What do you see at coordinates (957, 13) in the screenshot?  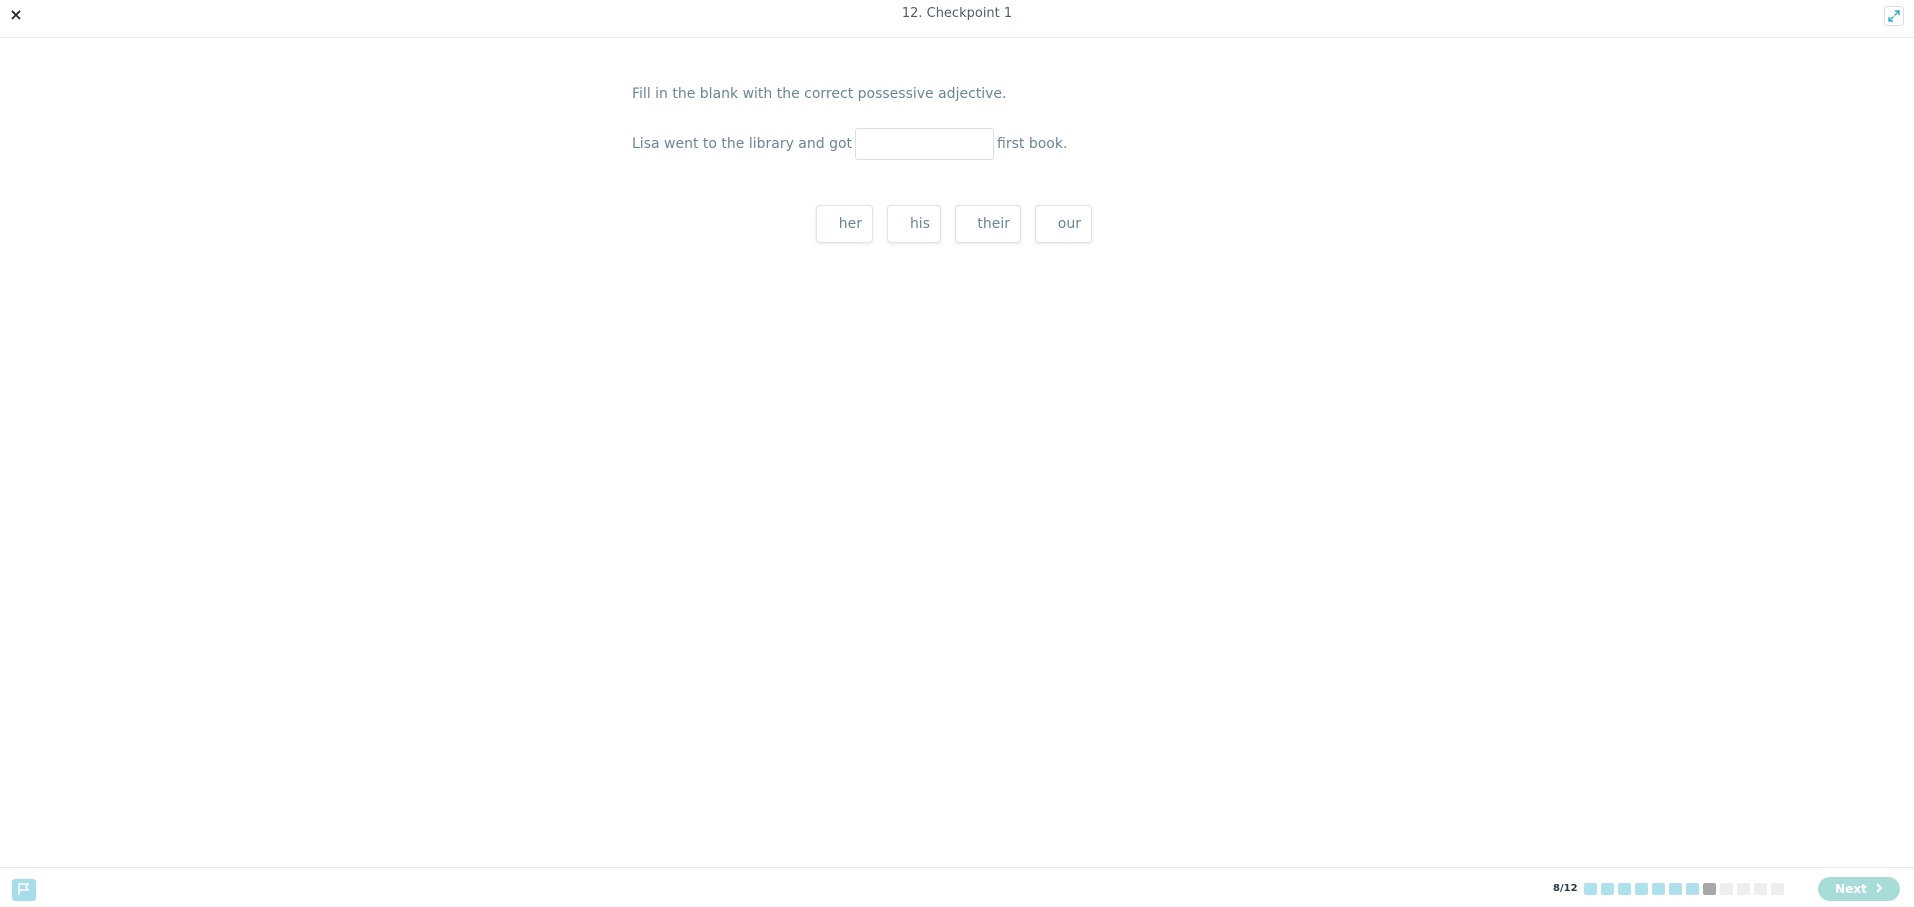 I see `page-title: 12. Checkpoint 1` at bounding box center [957, 13].